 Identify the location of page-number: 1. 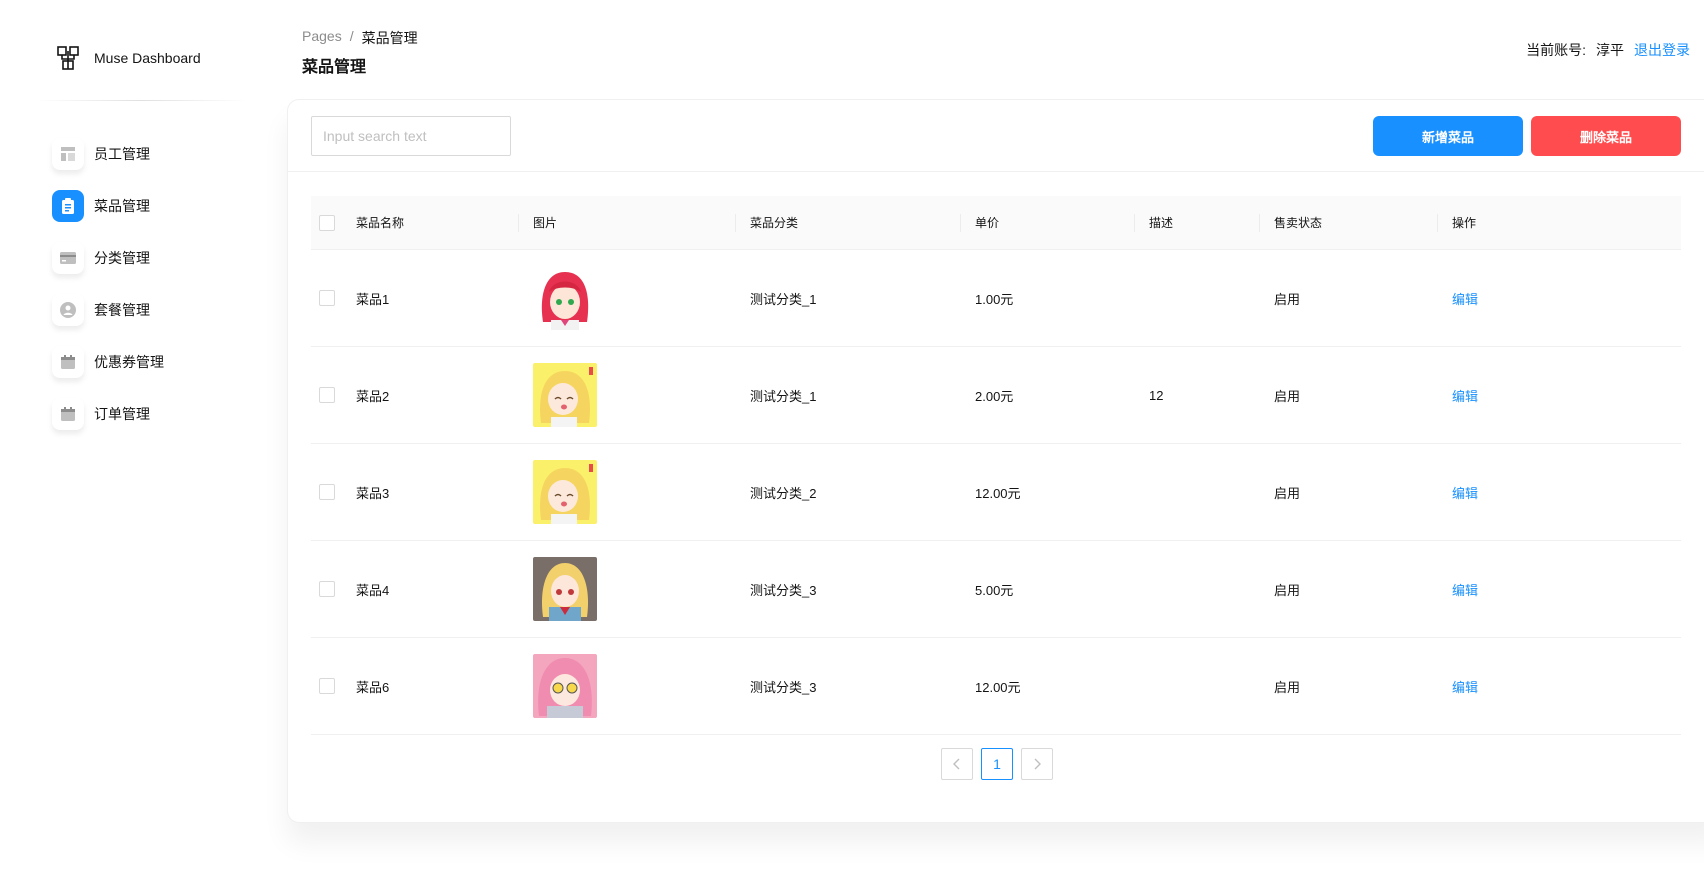
(997, 764).